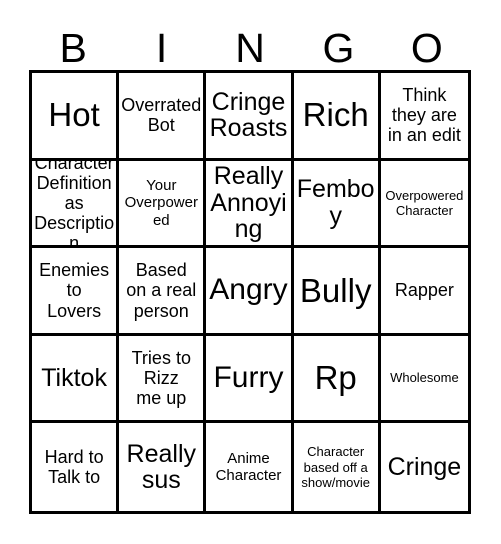 The image size is (501, 544). I want to click on bingo-cell-label: Character Definition as Description, so click(74, 204).